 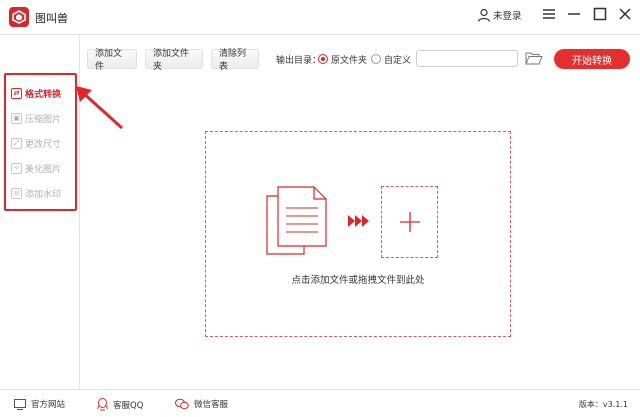 I want to click on login-label: 未登录, so click(x=507, y=16).